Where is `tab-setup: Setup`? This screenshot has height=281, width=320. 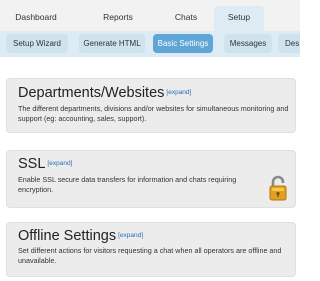 tab-setup: Setup is located at coordinates (239, 18).